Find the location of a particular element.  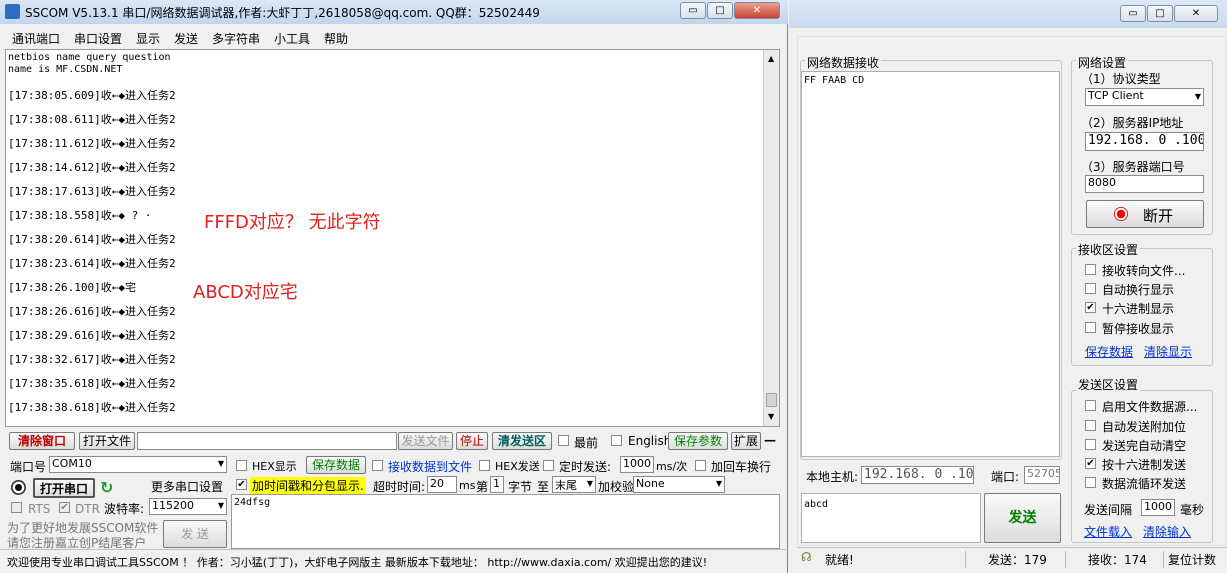

reset-count-button: 复位计数 is located at coordinates (1189, 559).